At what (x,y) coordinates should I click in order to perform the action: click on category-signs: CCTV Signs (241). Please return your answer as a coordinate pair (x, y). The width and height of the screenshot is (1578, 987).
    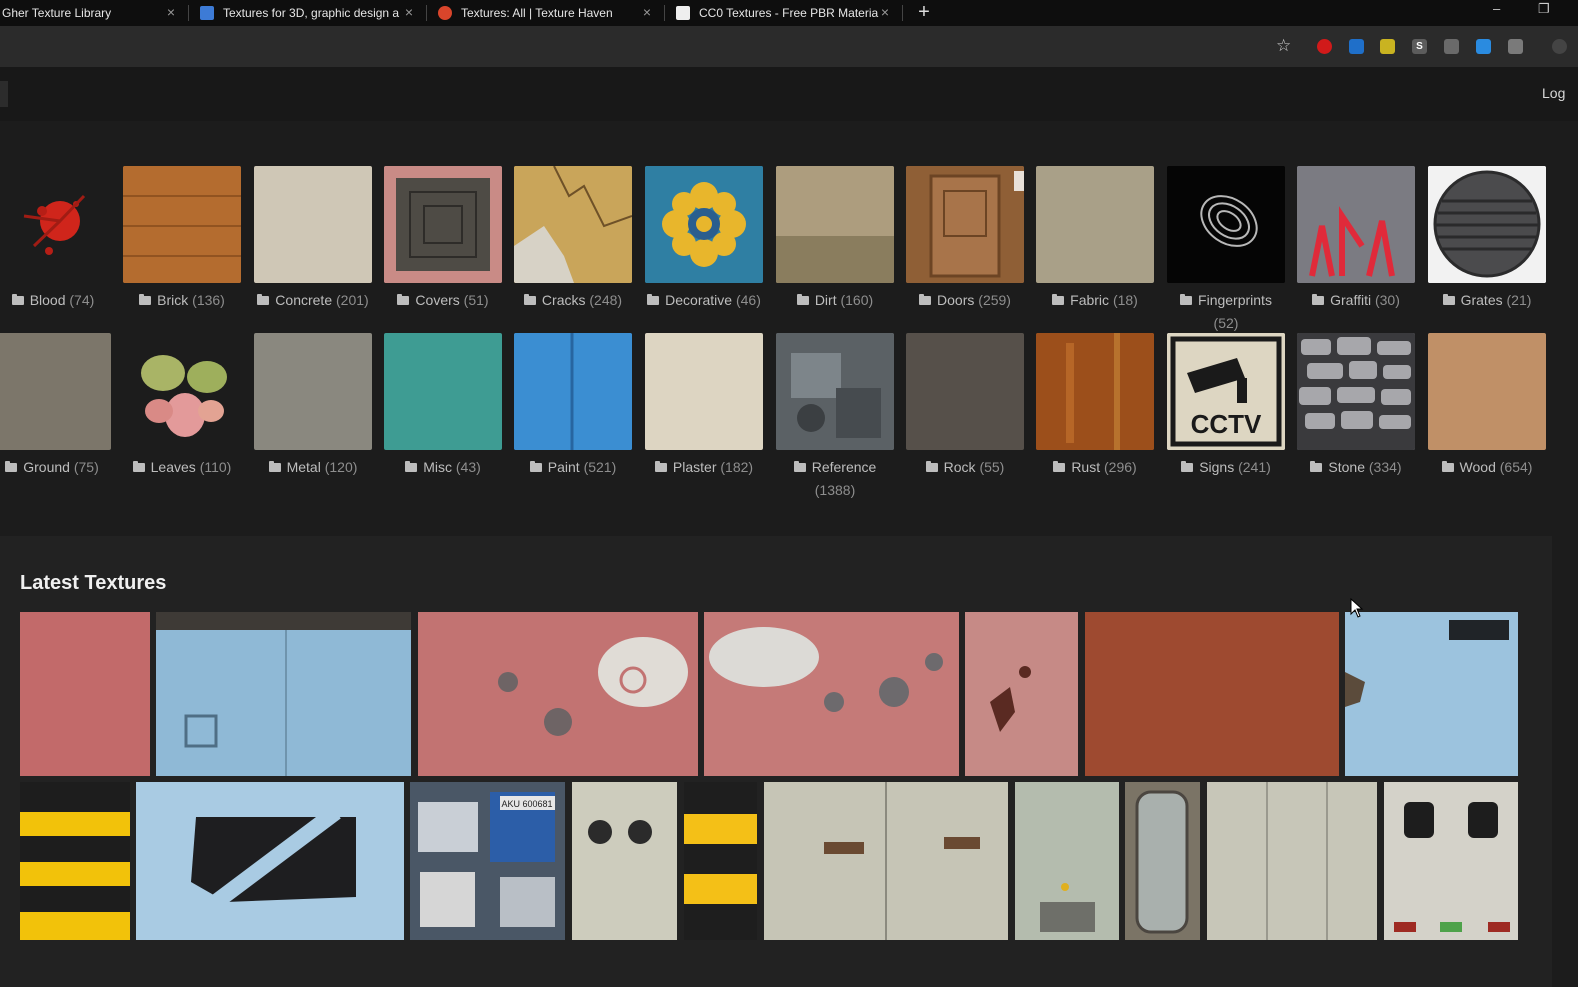
    Looking at the image, I should click on (1226, 406).